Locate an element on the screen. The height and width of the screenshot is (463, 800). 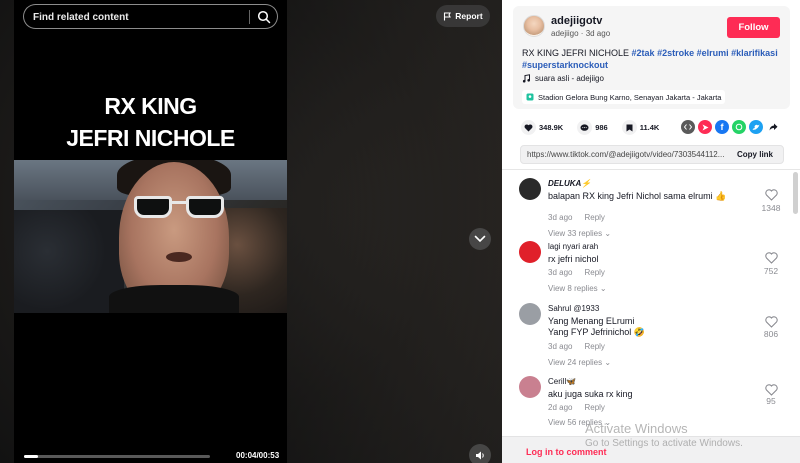
sunglasses is located at coordinates (180, 207).